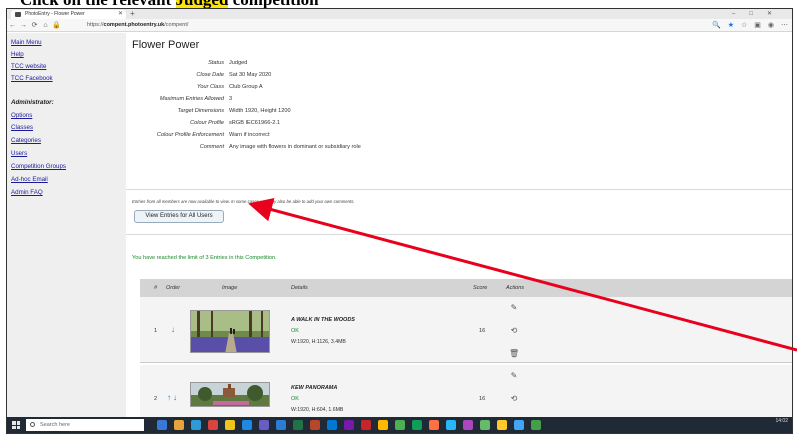 The width and height of the screenshot is (797, 434). Describe the element at coordinates (249, 135) in the screenshot. I see `info-value: Warn if incorrect` at that location.